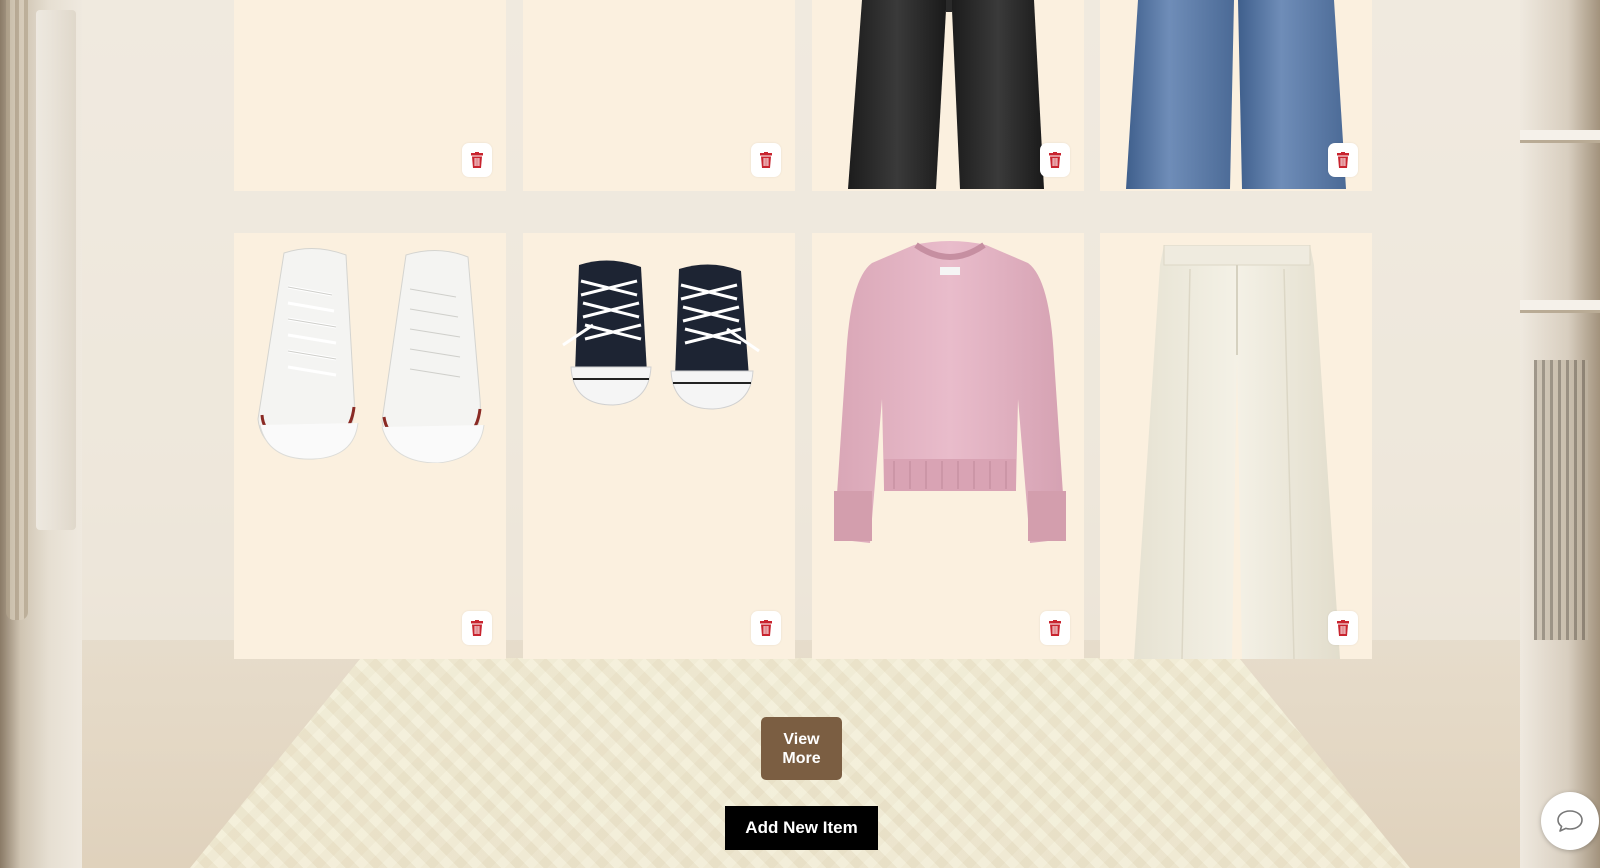  I want to click on white-sneakers-image, so click(371, 355).